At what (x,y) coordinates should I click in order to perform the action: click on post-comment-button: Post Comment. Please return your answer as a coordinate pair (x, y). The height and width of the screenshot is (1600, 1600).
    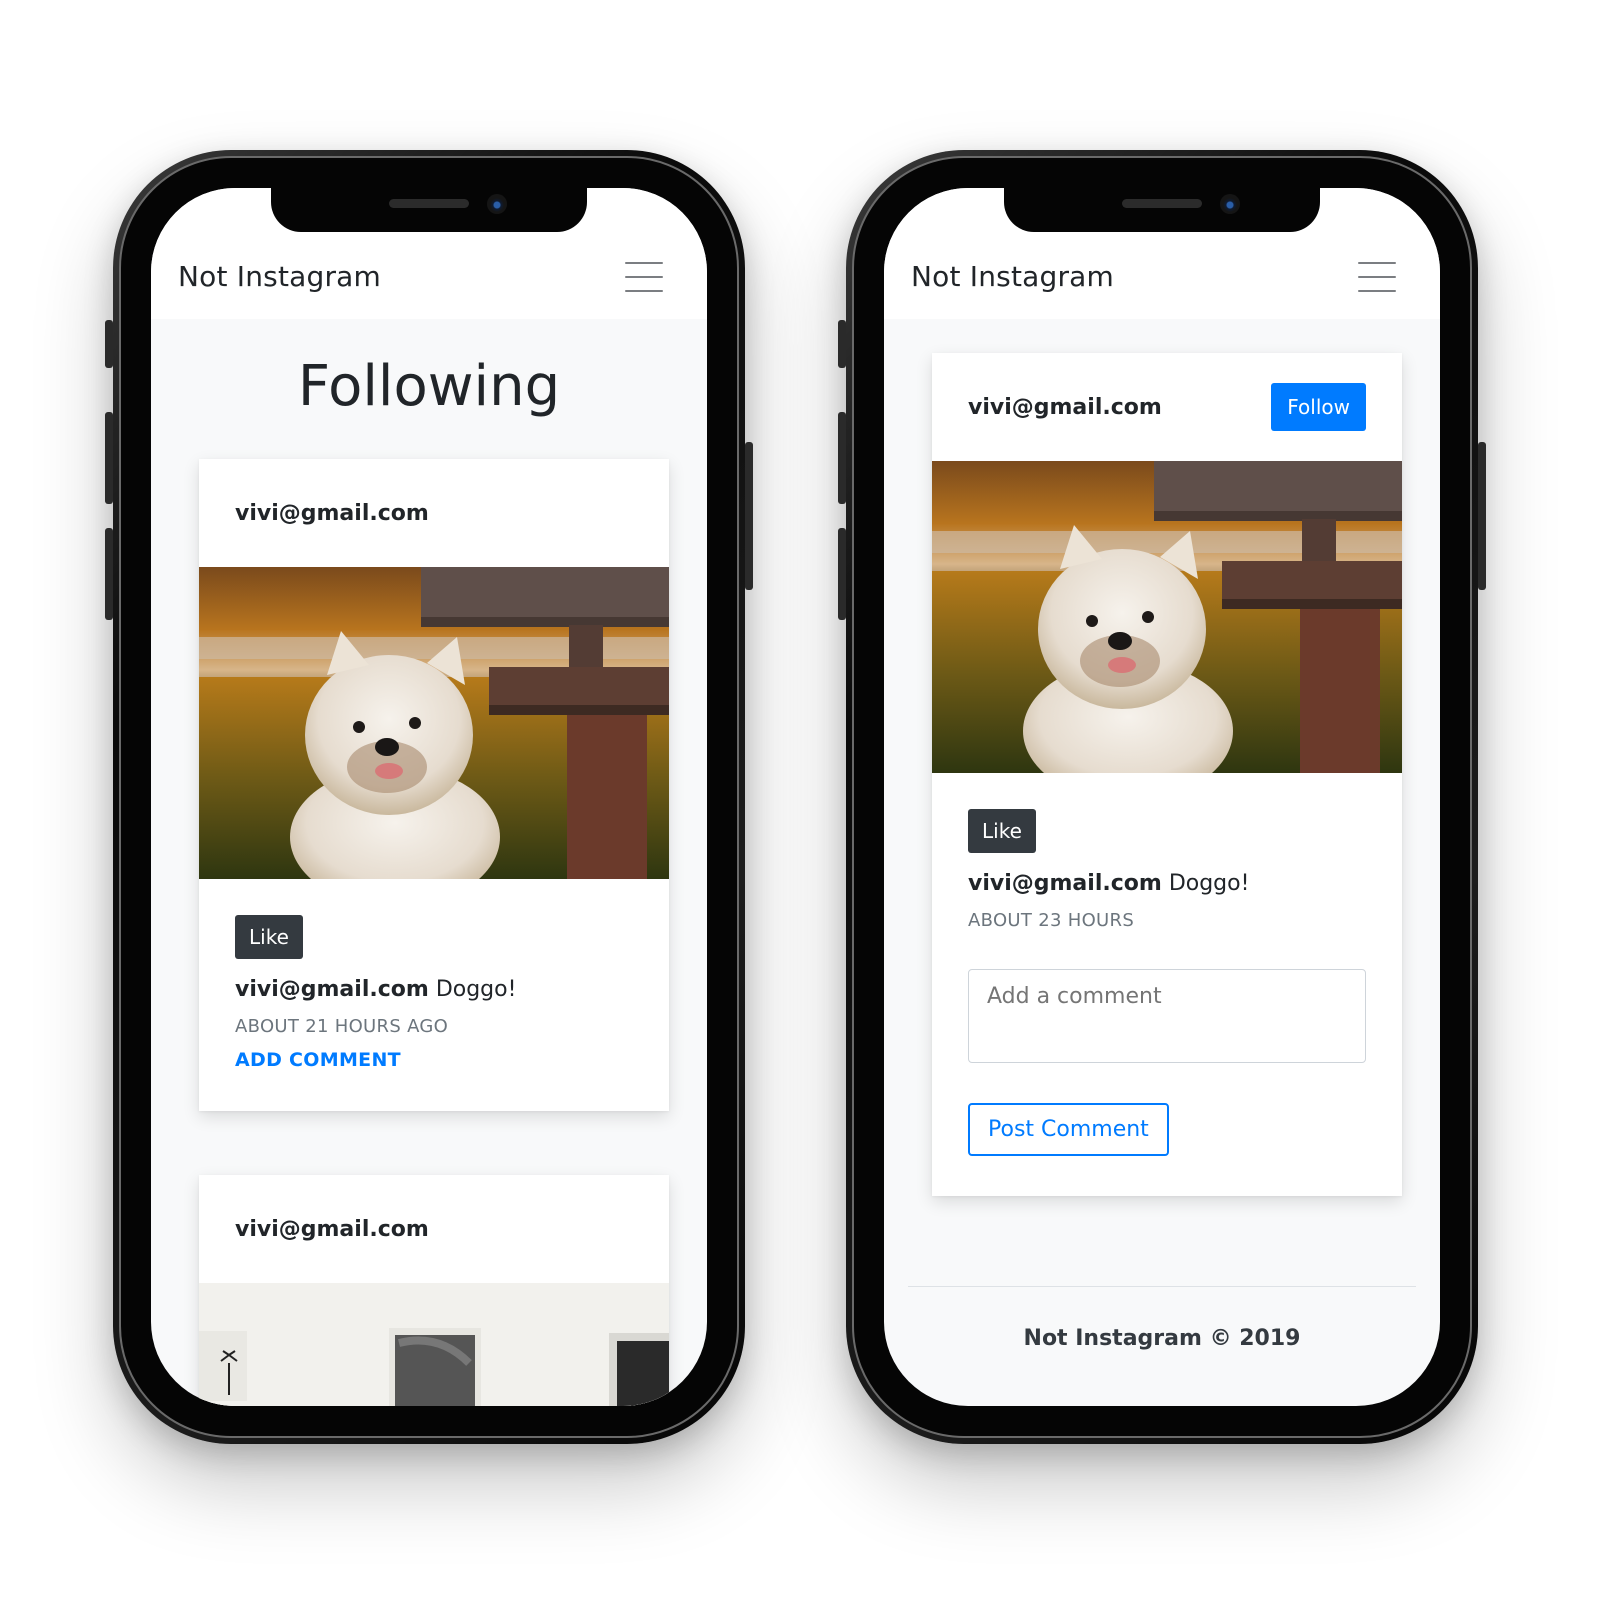
    Looking at the image, I should click on (1068, 1129).